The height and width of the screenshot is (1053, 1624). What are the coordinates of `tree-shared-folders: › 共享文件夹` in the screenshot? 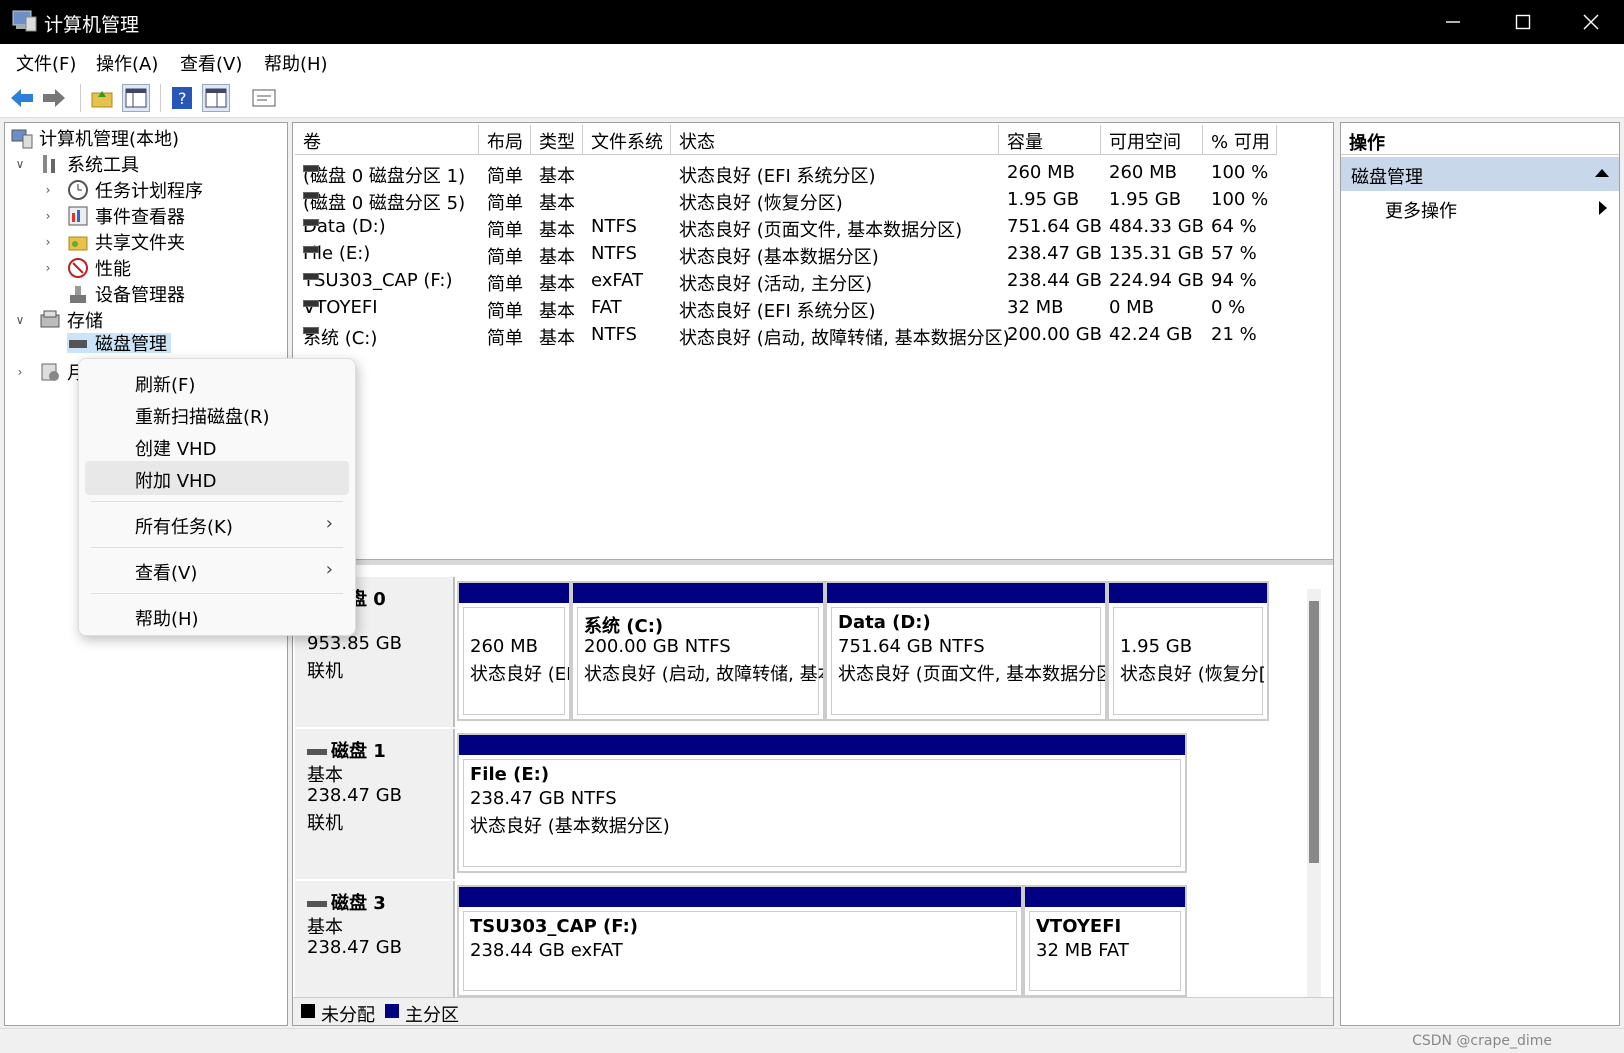 It's located at (115, 242).